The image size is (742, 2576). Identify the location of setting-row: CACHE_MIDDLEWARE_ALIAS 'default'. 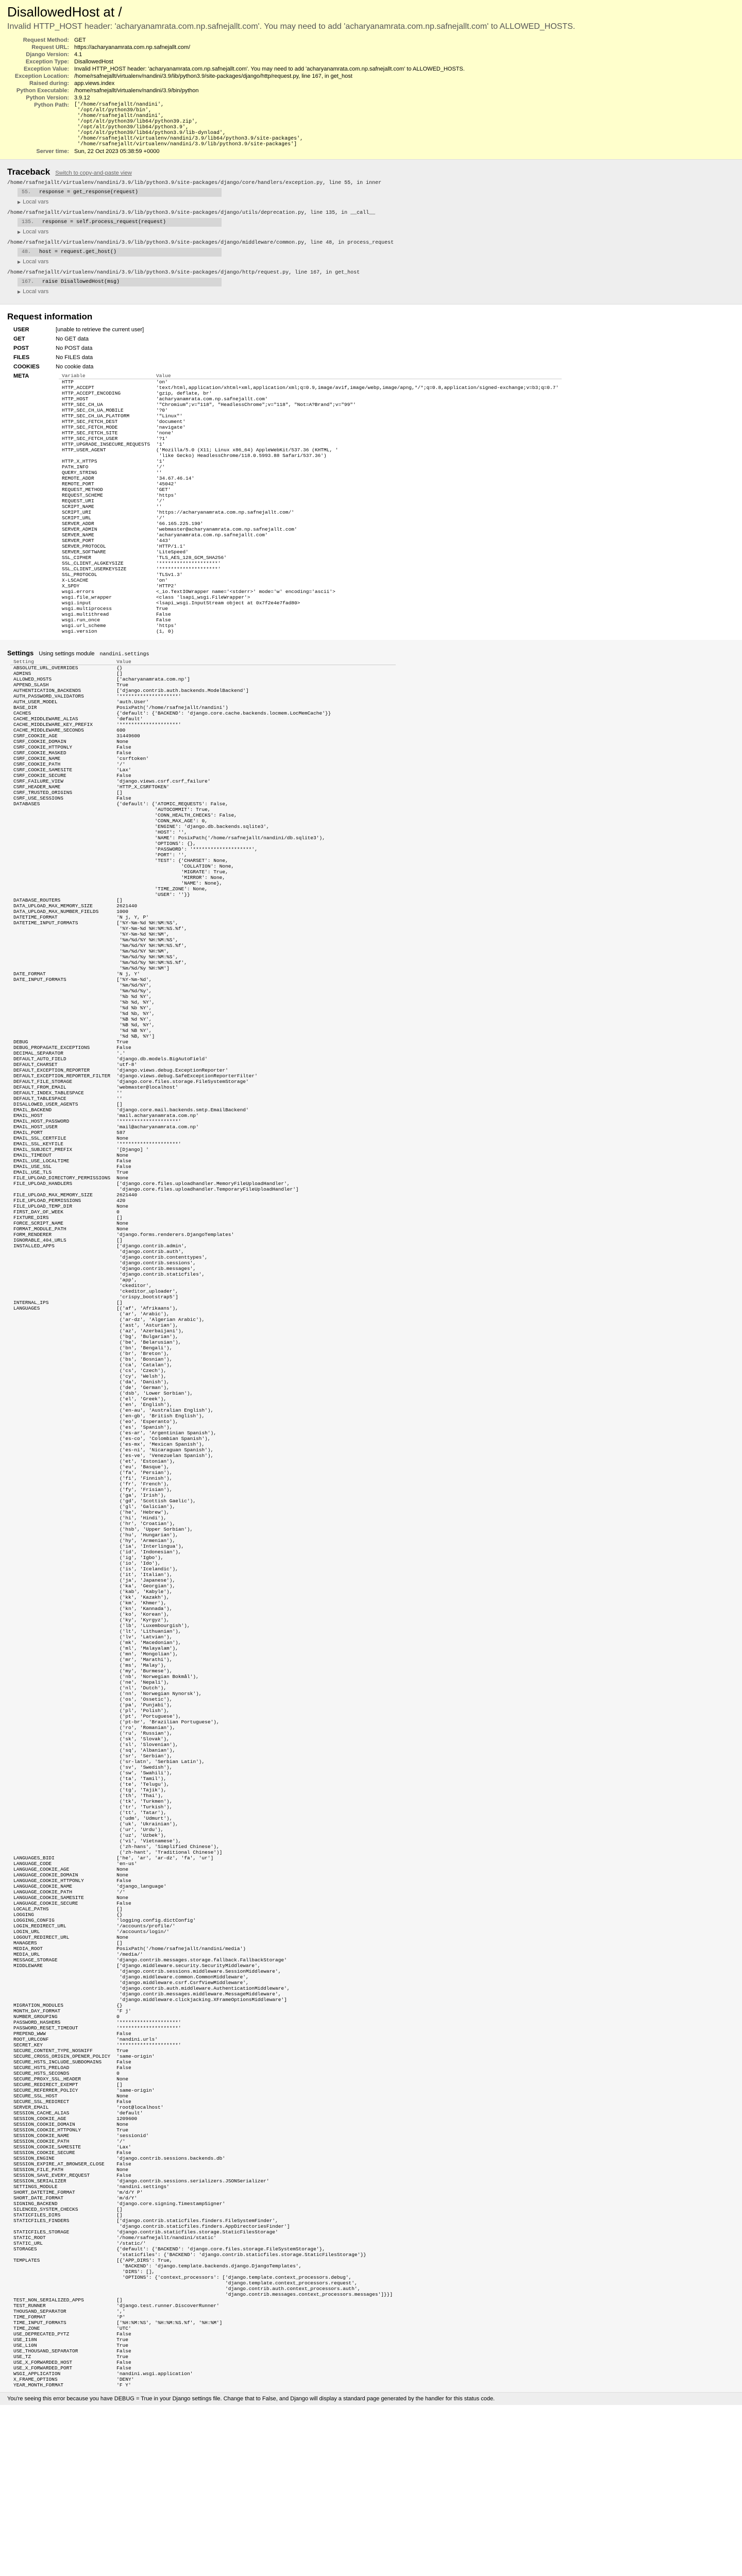
(203, 719).